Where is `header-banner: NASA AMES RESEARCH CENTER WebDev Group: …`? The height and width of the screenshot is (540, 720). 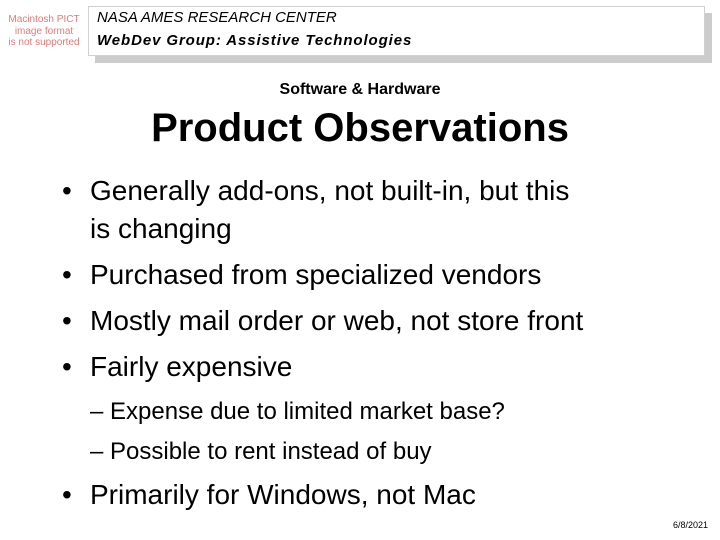 header-banner: NASA AMES RESEARCH CENTER WebDev Group: … is located at coordinates (396, 31).